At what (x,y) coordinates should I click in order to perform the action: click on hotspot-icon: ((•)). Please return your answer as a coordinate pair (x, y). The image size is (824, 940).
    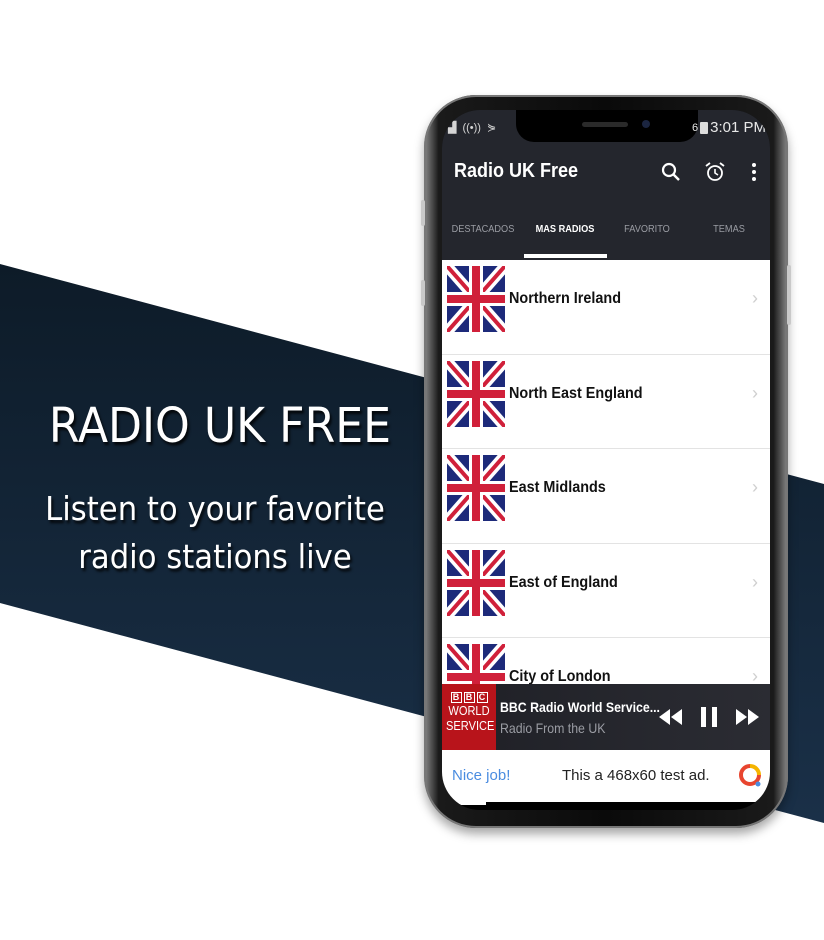
    Looking at the image, I should click on (471, 127).